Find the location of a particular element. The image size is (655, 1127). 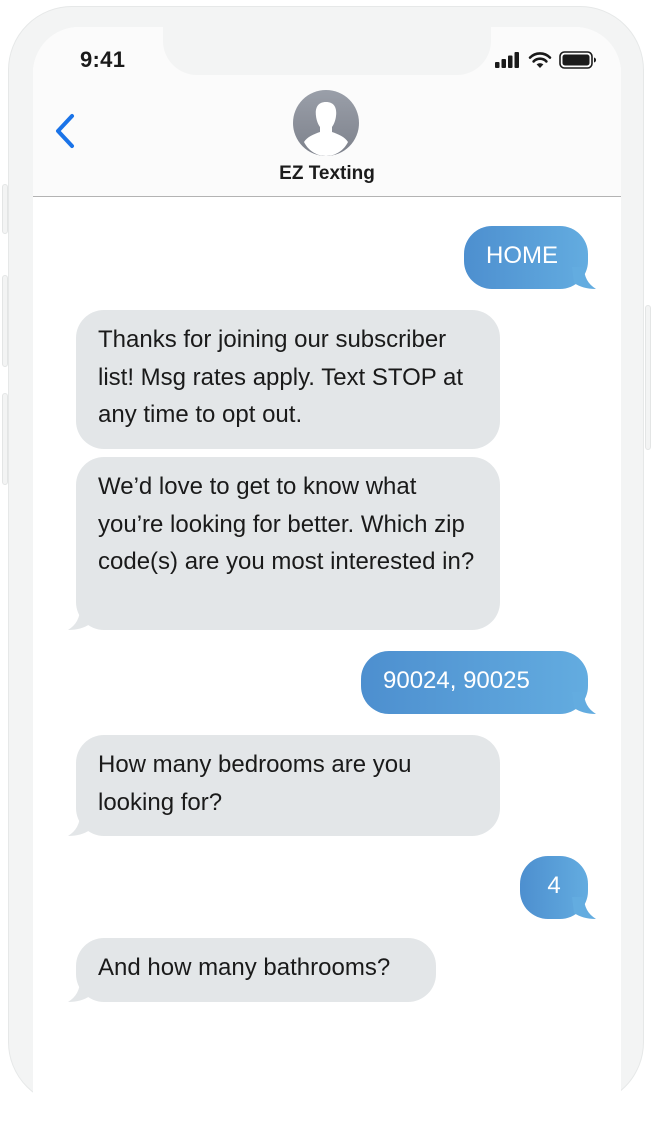

message-outgoing: 4 is located at coordinates (558, 887).